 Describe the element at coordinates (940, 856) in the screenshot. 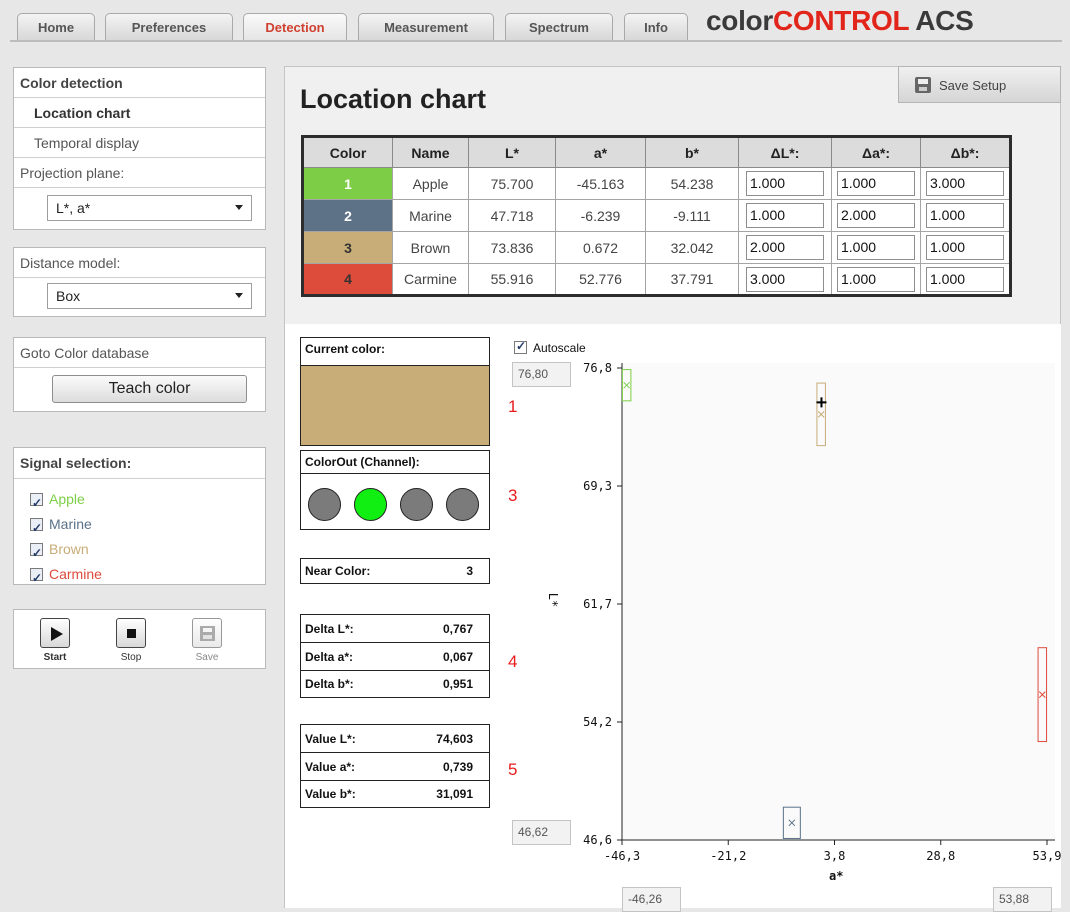

I see `x-tick-label: 28,8` at that location.